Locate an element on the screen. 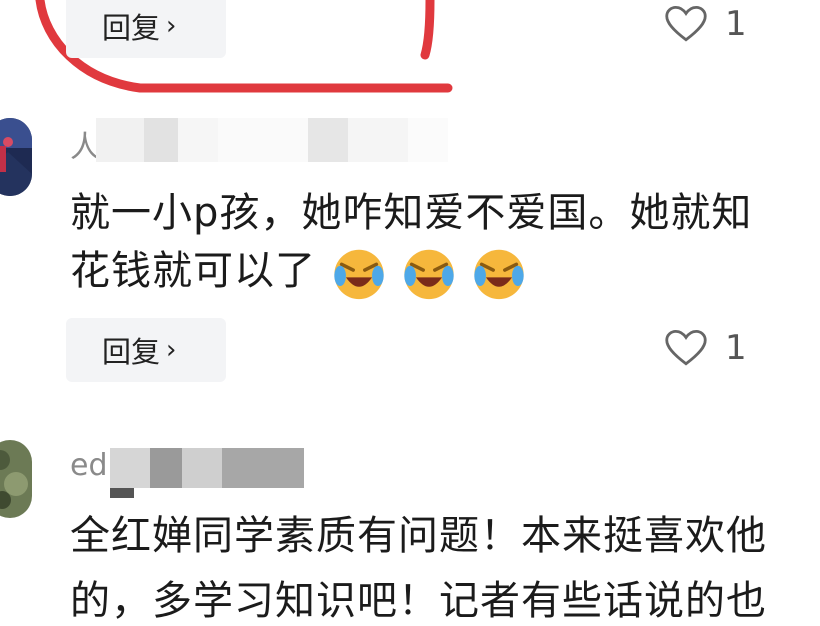 Image resolution: width=820 pixels, height=626 pixels. comment-text-line: 全红婵同学素质有问题！本来挺喜欢他 is located at coordinates (418, 536).